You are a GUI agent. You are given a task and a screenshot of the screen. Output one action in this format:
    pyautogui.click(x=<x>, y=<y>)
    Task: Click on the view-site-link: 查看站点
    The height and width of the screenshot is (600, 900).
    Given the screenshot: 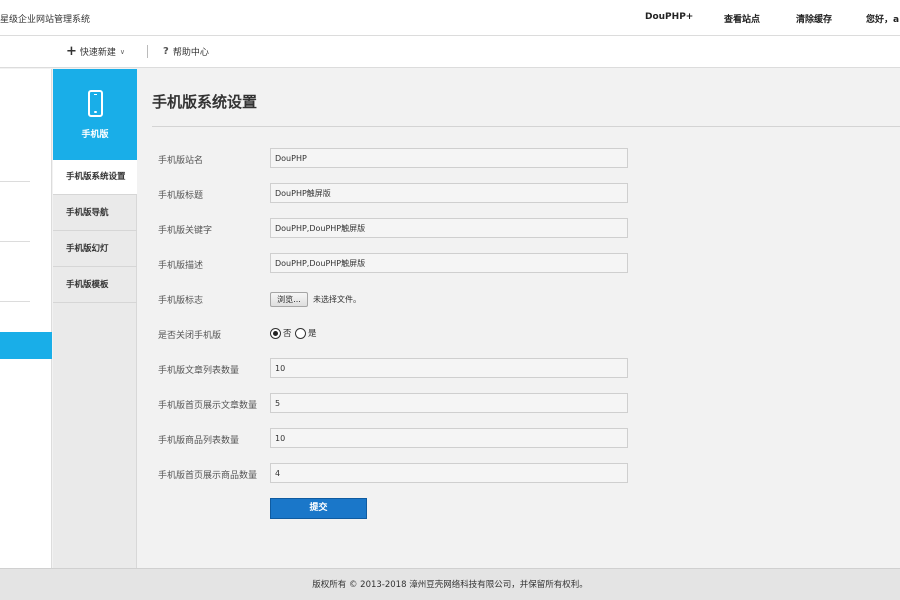 What is the action you would take?
    pyautogui.click(x=742, y=18)
    